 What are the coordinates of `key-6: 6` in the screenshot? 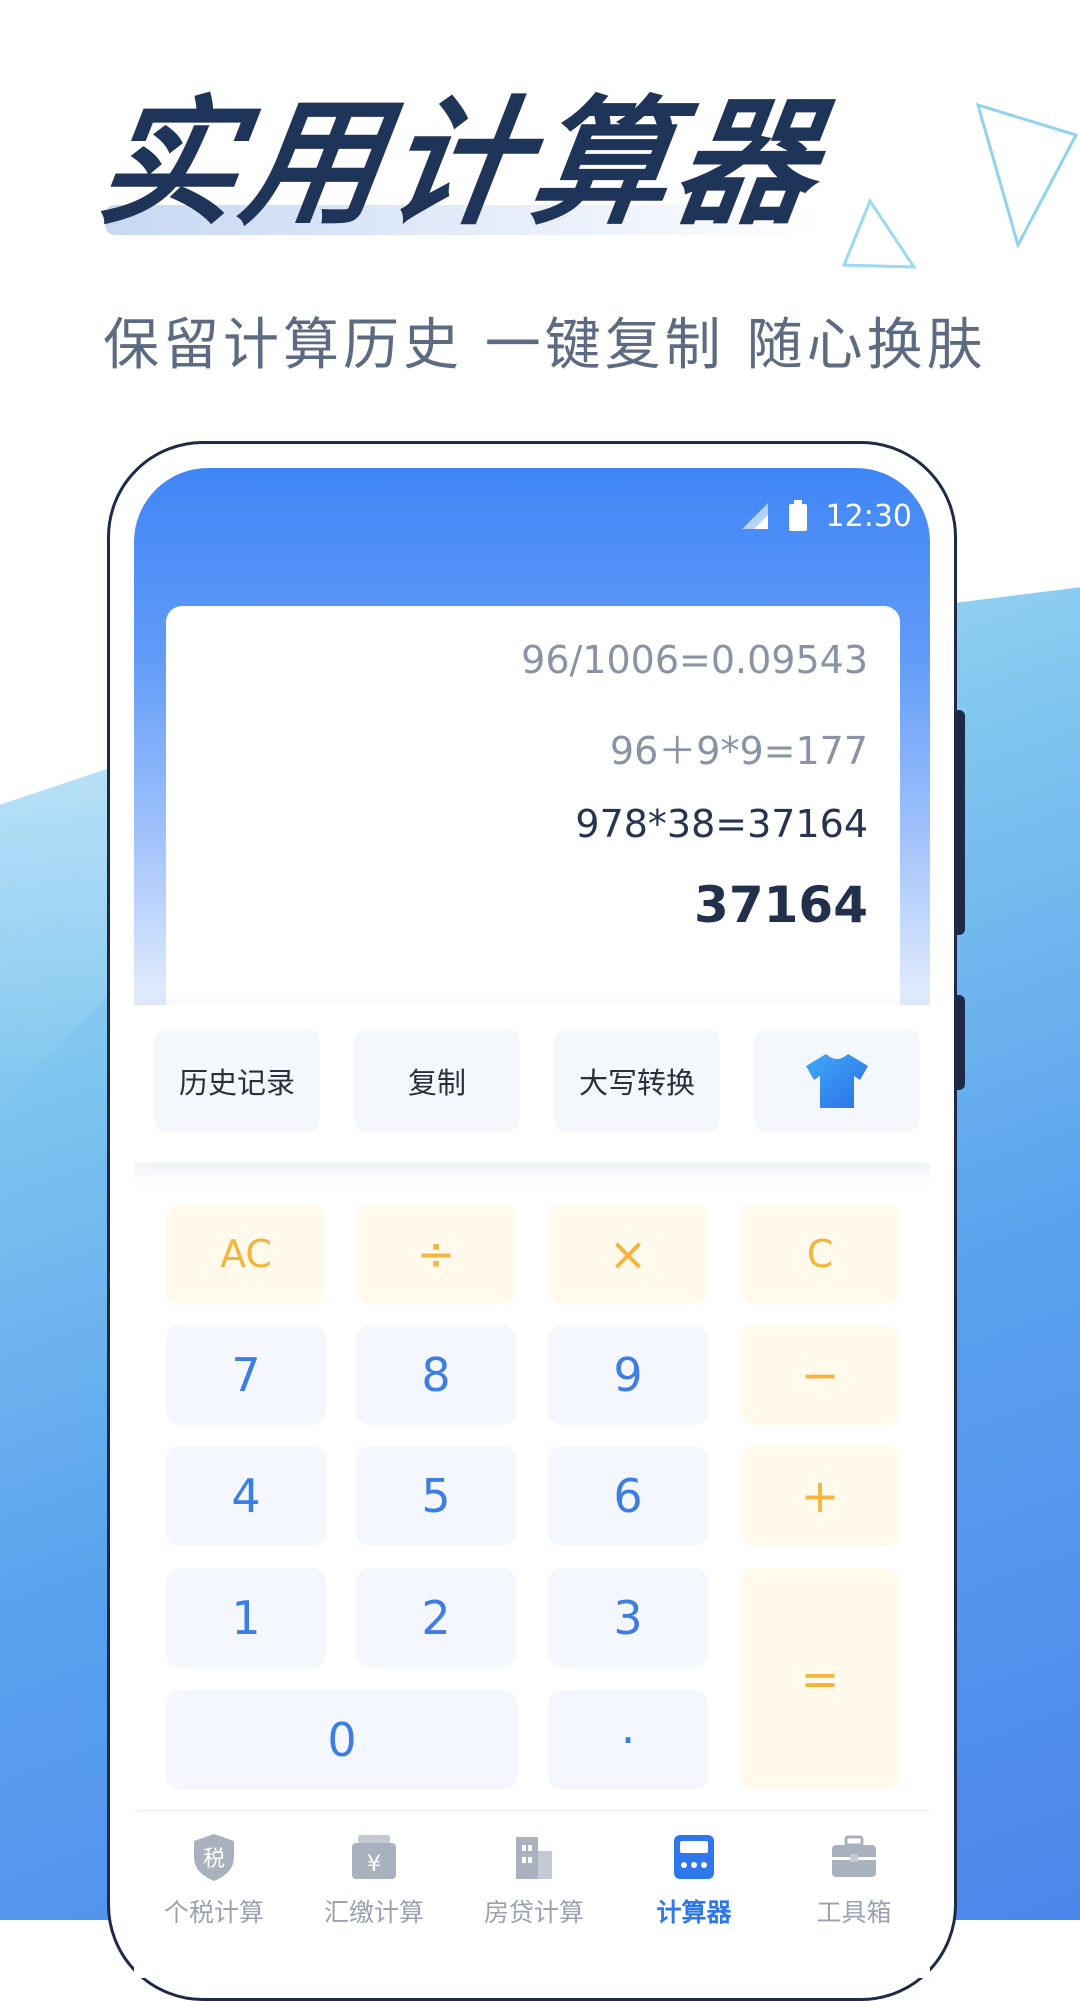 It's located at (628, 1496).